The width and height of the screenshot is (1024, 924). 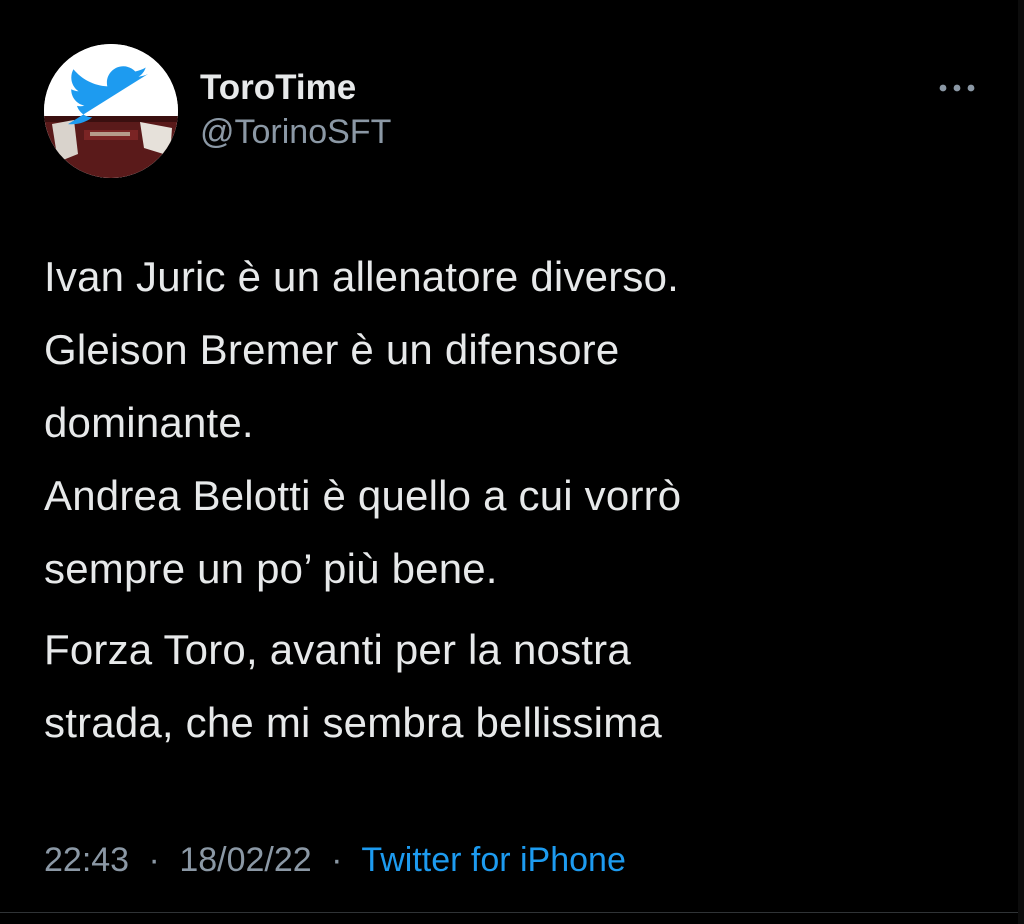 What do you see at coordinates (295, 88) in the screenshot?
I see `display-name: ToroTime` at bounding box center [295, 88].